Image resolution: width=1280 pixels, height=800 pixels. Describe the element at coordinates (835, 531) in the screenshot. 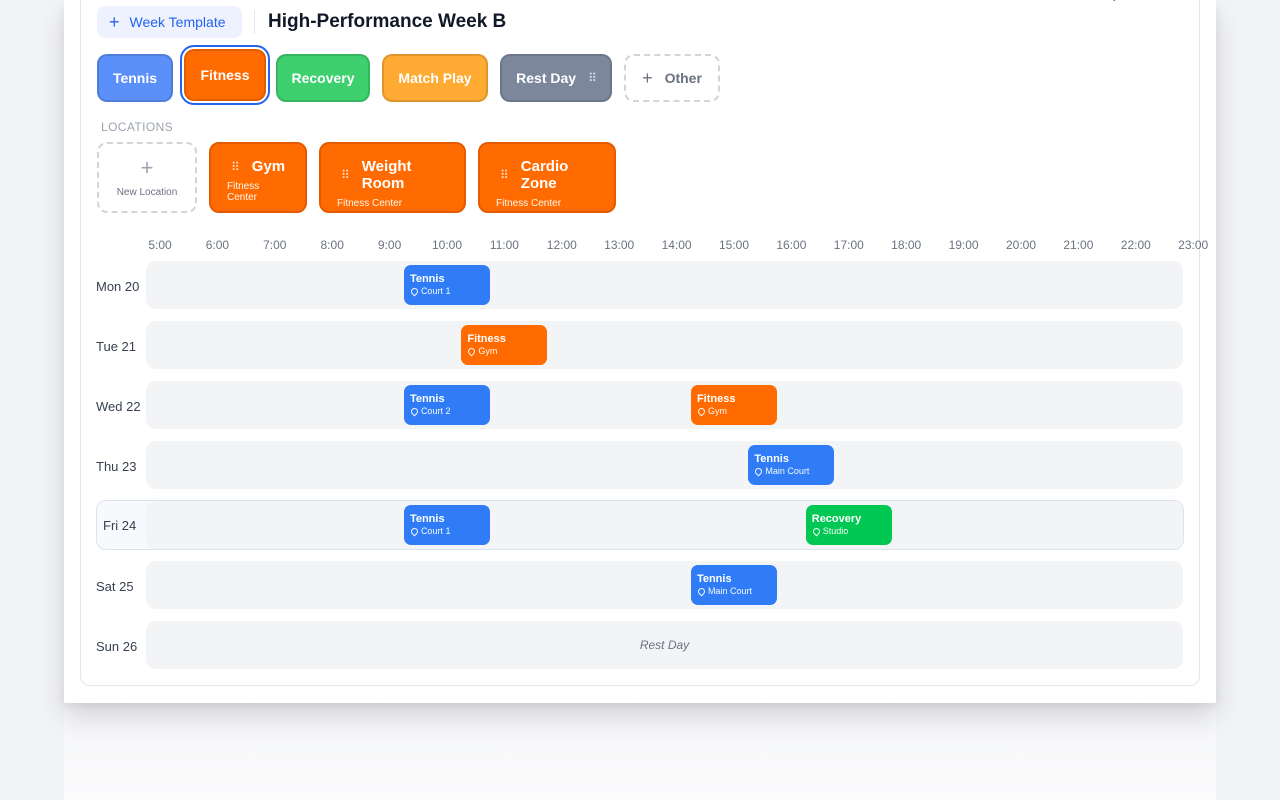

I see `event-location-text: Studio` at that location.